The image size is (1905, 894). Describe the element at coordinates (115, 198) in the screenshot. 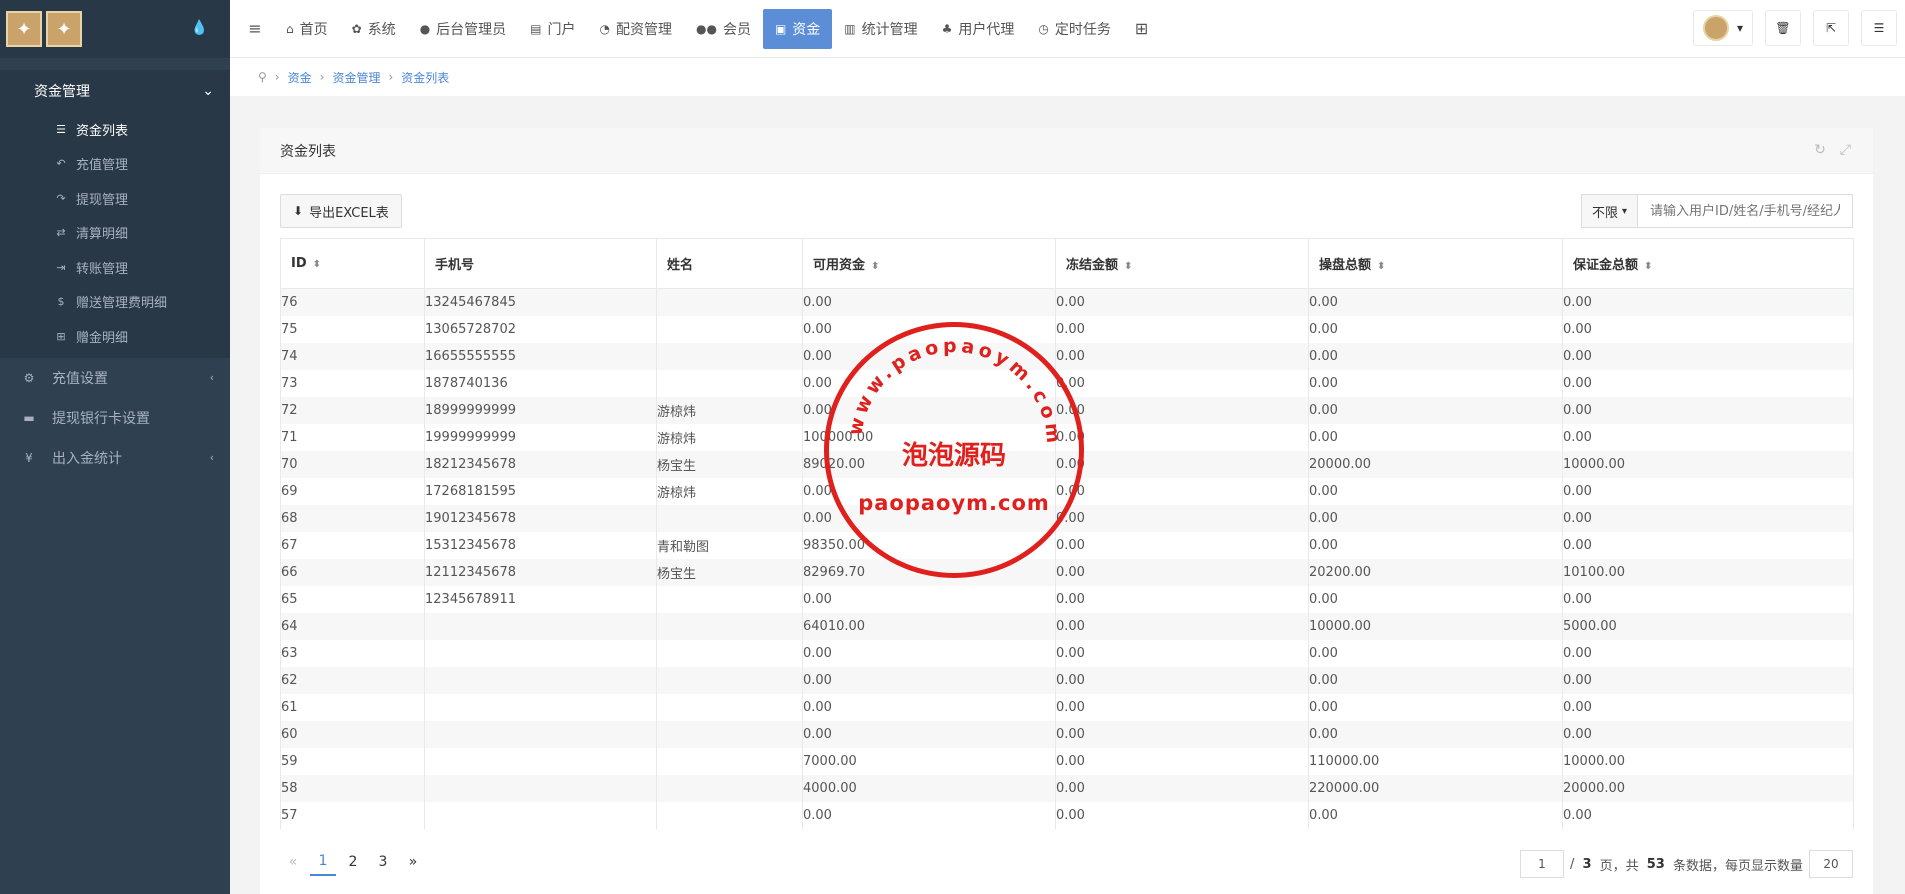

I see `sidebar-subitem: ↷ 提现管理` at that location.